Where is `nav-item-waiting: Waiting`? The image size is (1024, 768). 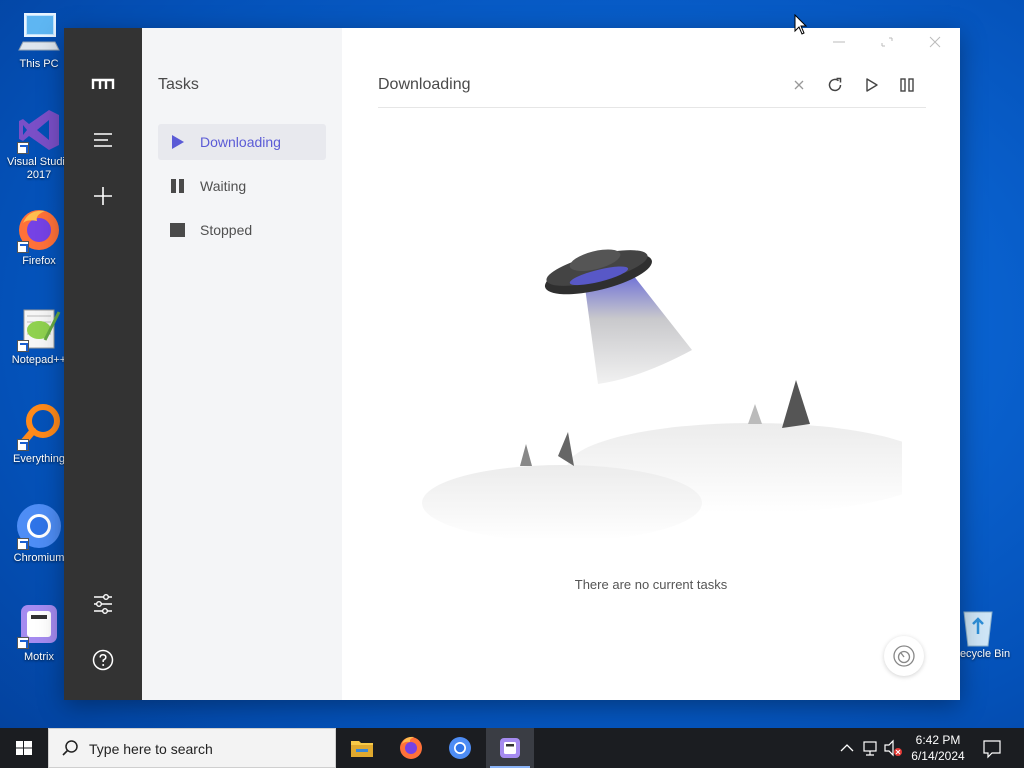 nav-item-waiting: Waiting is located at coordinates (242, 186).